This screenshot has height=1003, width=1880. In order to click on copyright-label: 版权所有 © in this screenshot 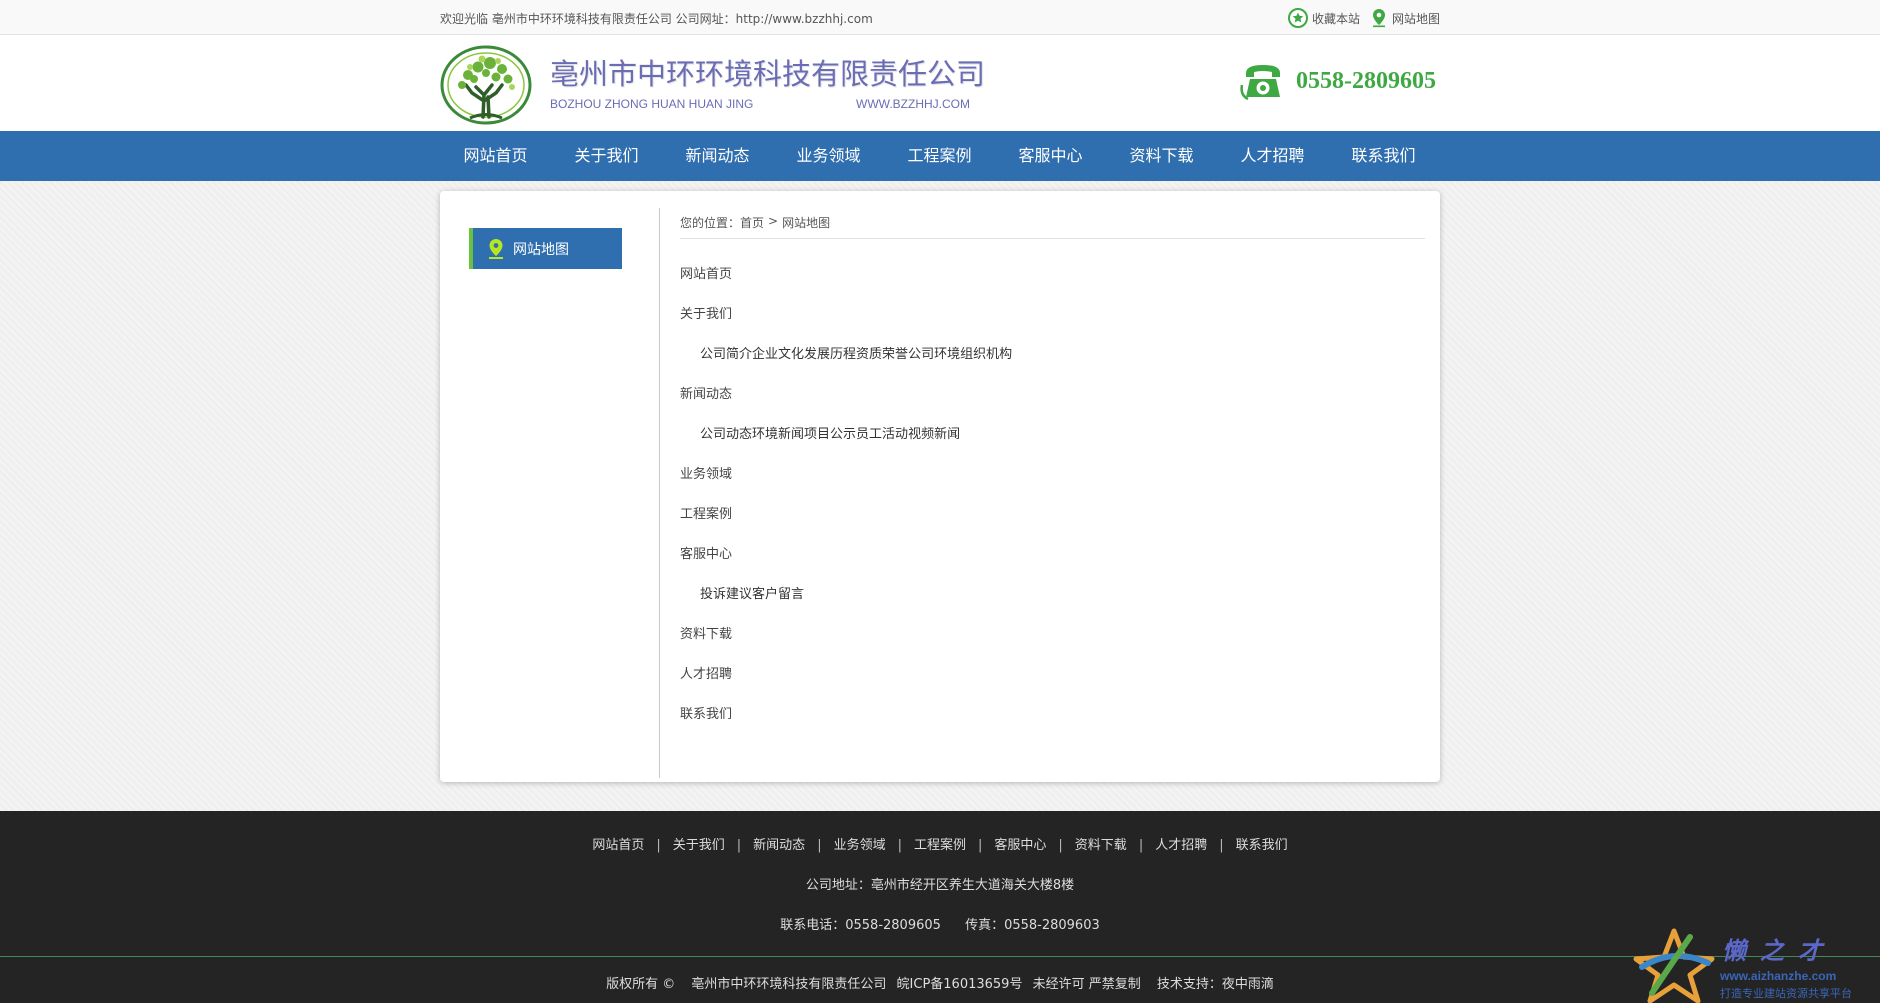, I will do `click(641, 984)`.